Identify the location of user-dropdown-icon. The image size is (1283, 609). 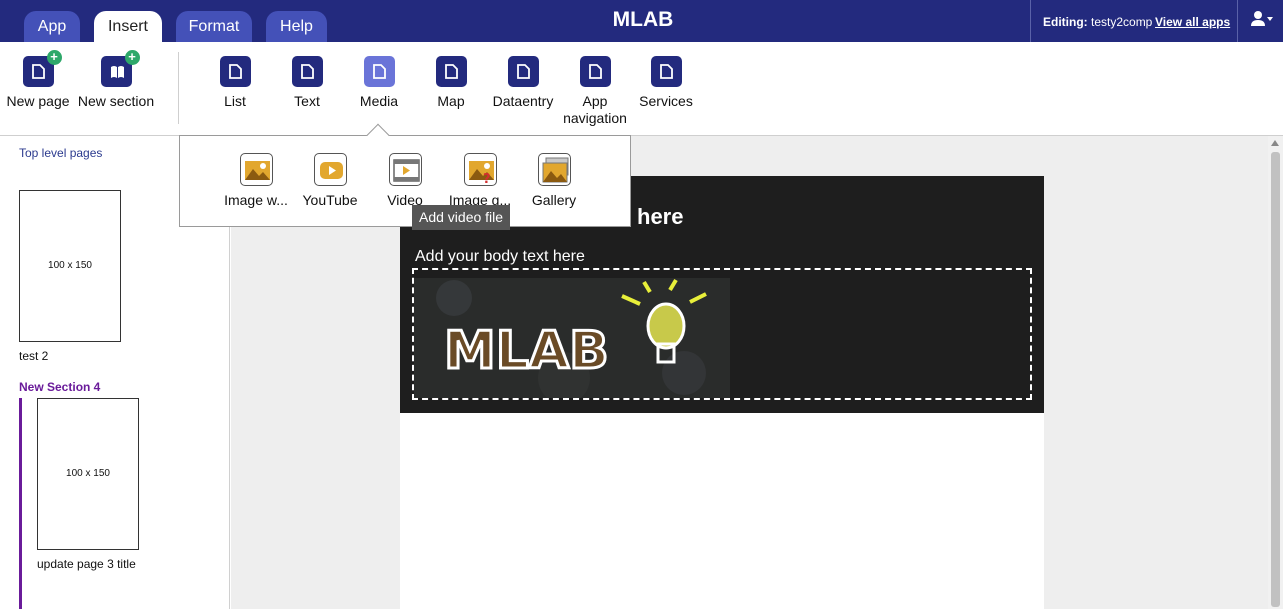
(1263, 20).